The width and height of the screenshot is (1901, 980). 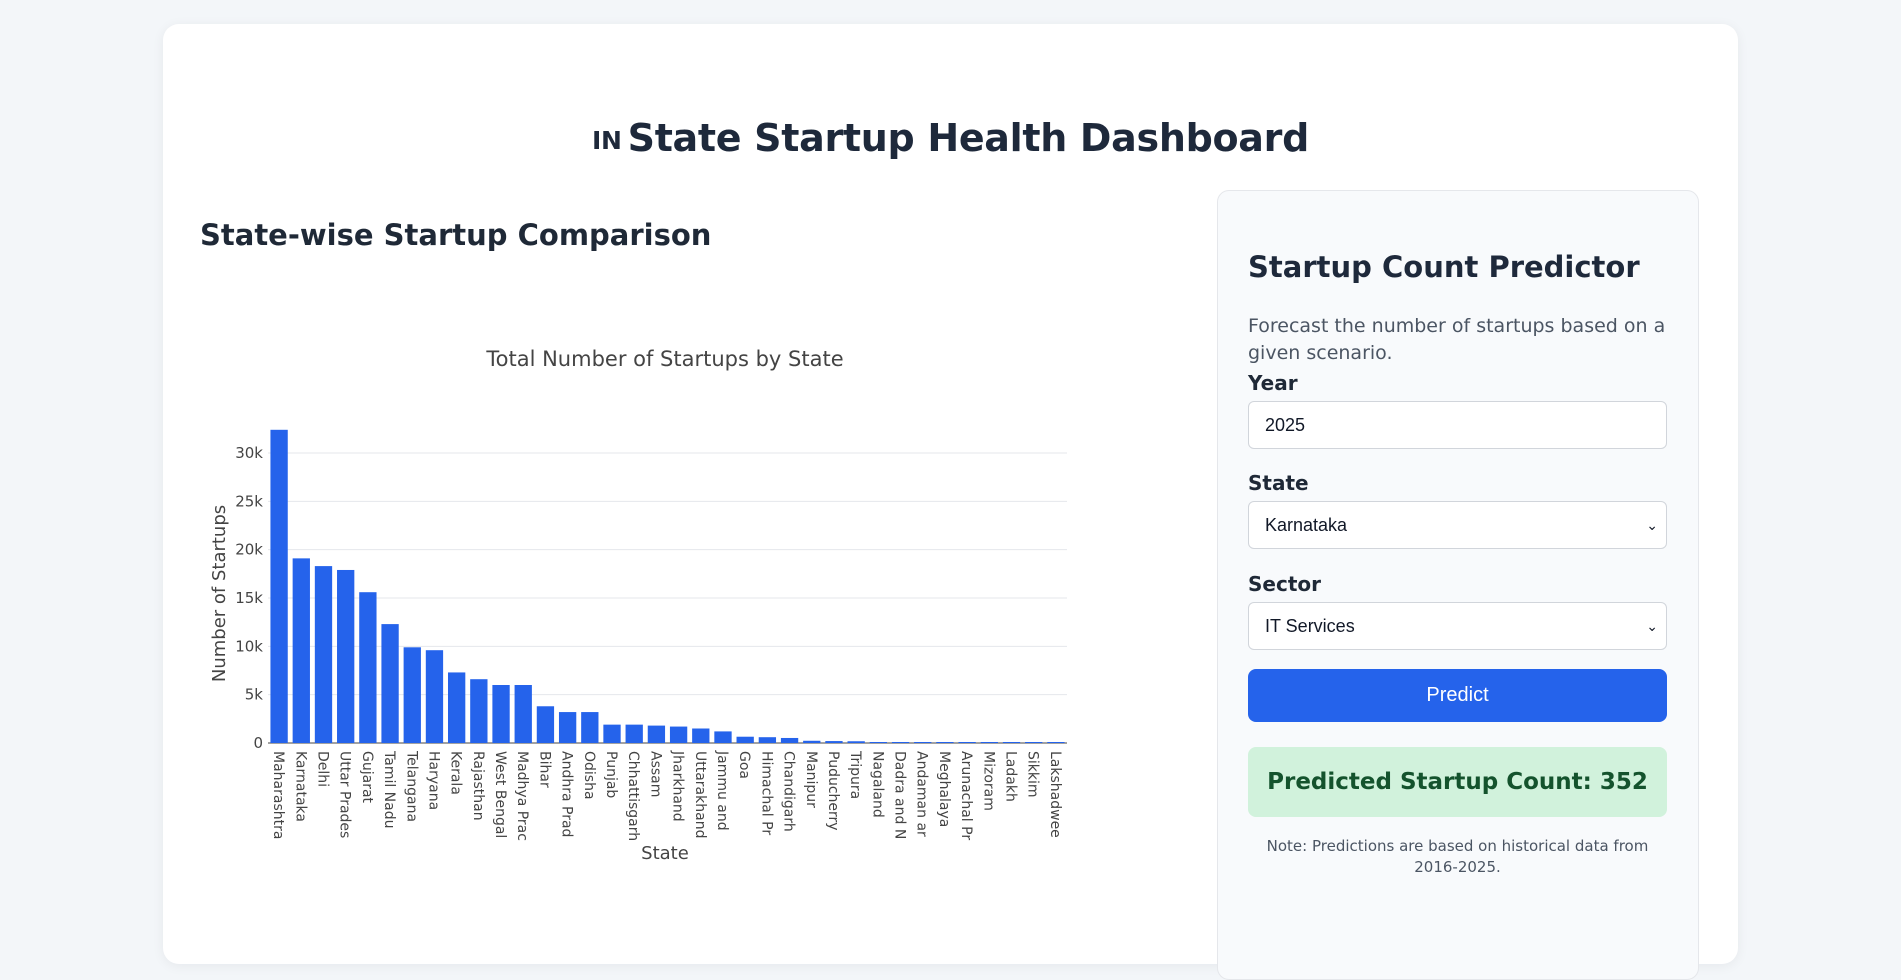 What do you see at coordinates (433, 780) in the screenshot?
I see `x-tick-label: Haryana` at bounding box center [433, 780].